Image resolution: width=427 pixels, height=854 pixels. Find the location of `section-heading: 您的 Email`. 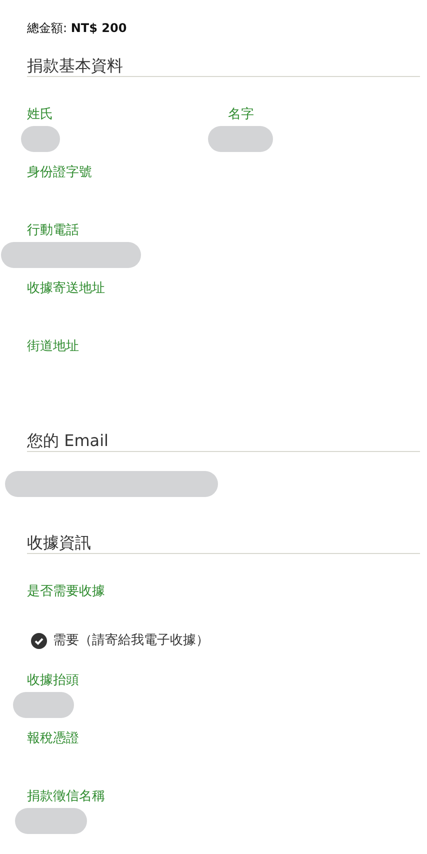

section-heading: 您的 Email is located at coordinates (223, 441).